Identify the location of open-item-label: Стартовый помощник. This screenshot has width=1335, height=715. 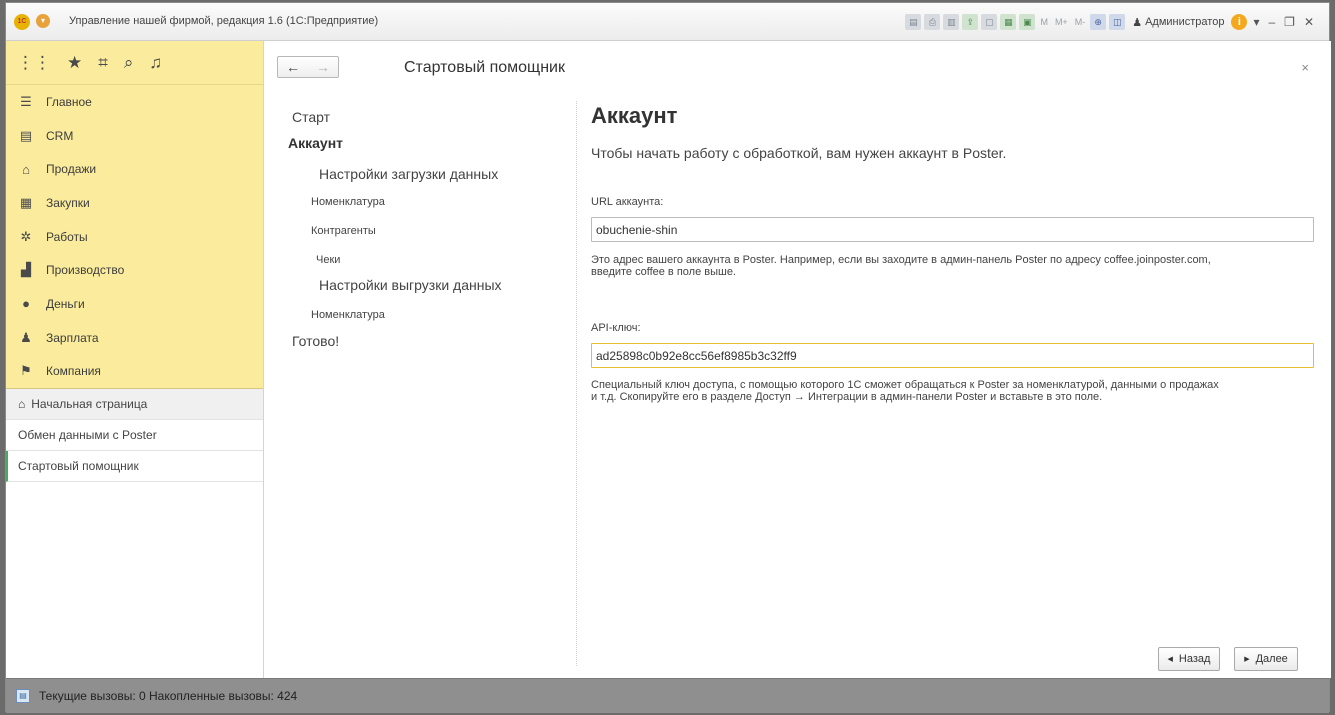
(78, 466).